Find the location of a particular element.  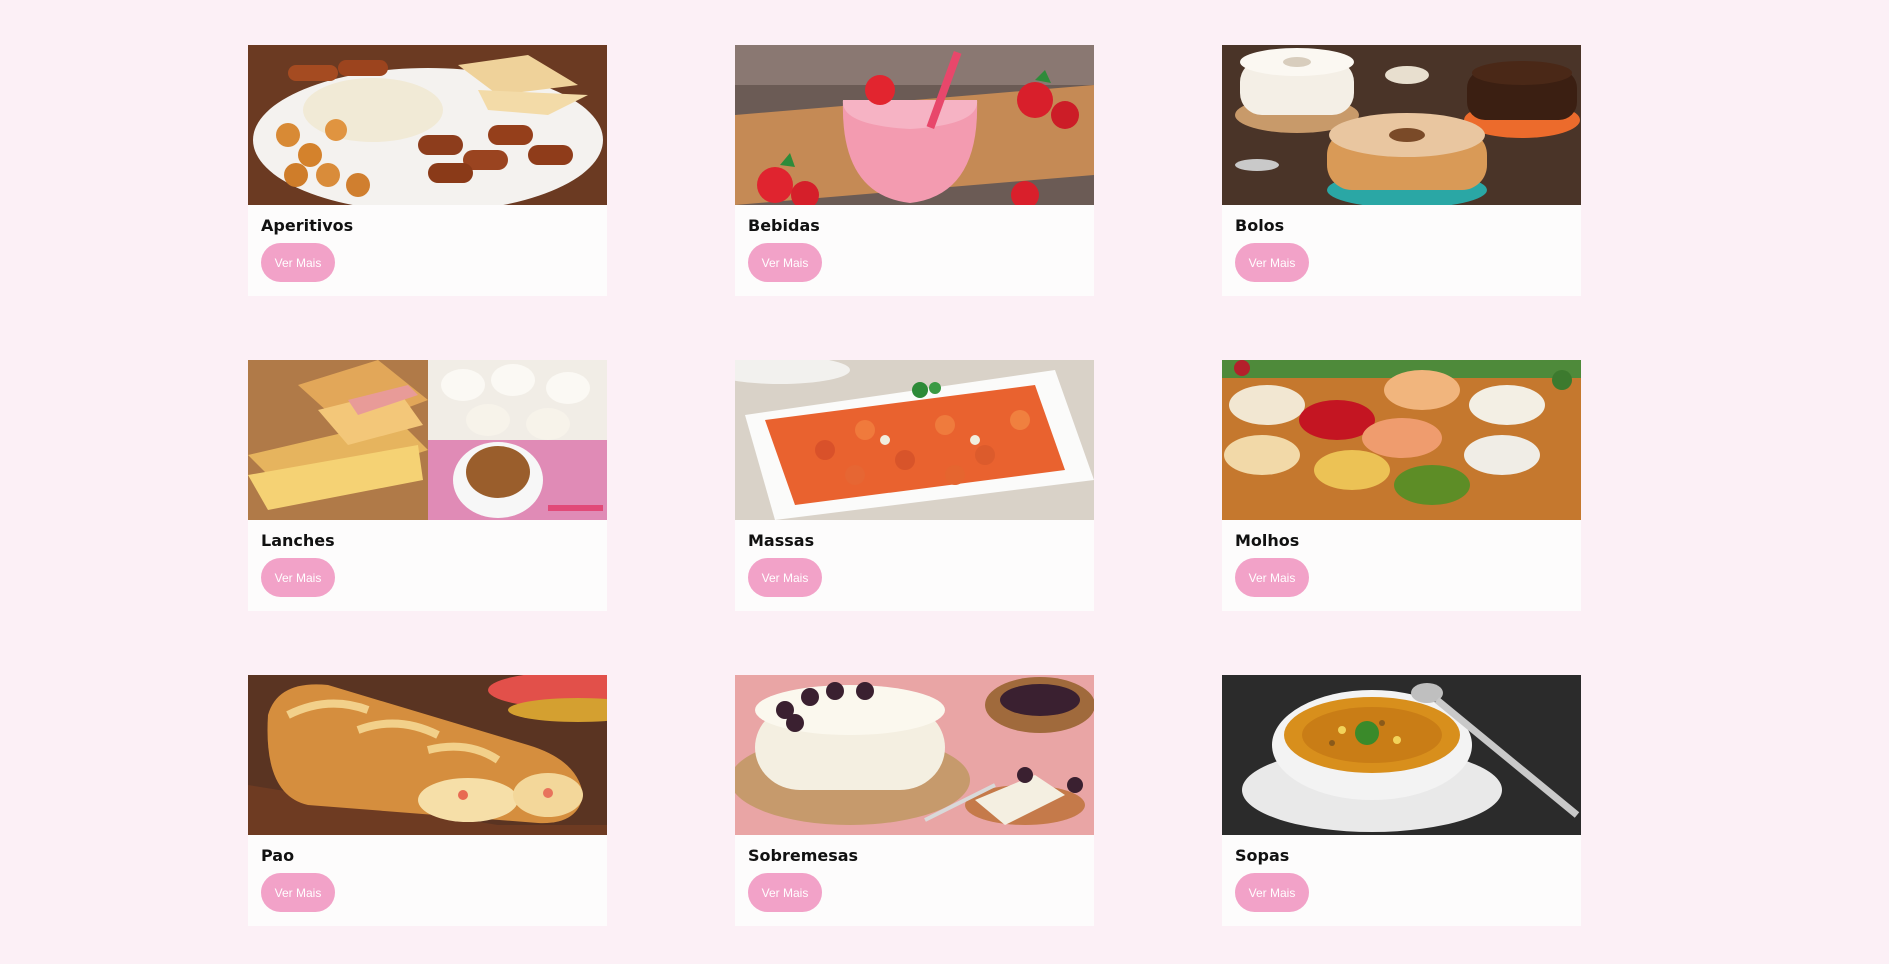

category-image-massas is located at coordinates (914, 440).